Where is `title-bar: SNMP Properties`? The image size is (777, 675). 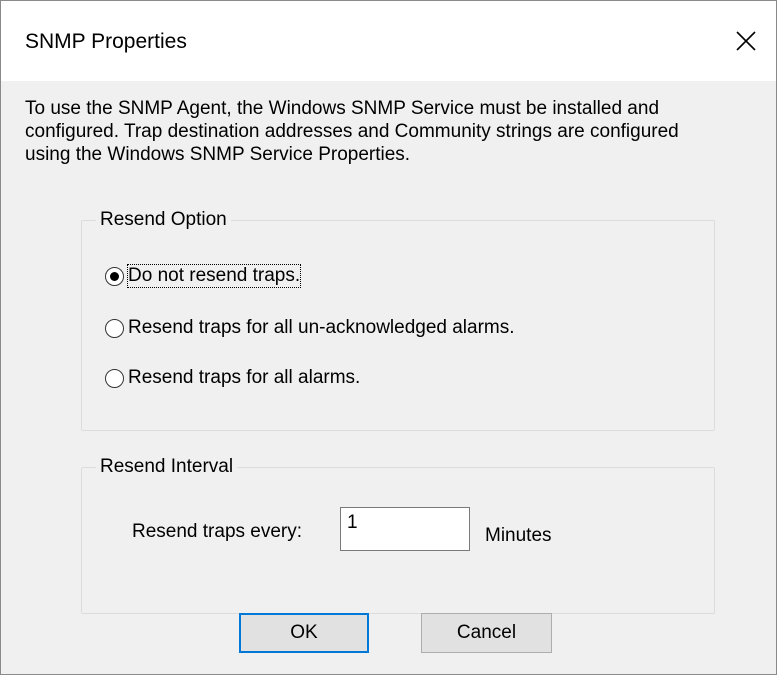
title-bar: SNMP Properties is located at coordinates (388, 41).